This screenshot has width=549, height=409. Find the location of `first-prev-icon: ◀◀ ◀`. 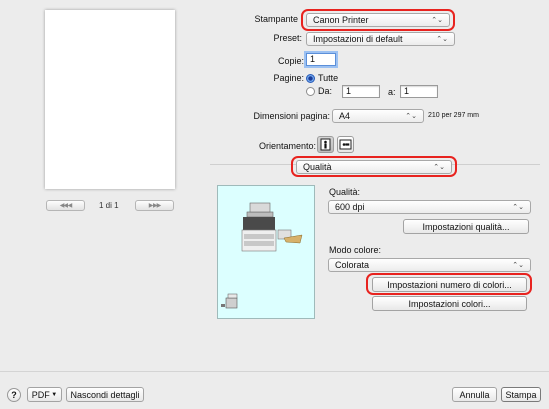

first-prev-icon: ◀◀ ◀ is located at coordinates (65, 206).